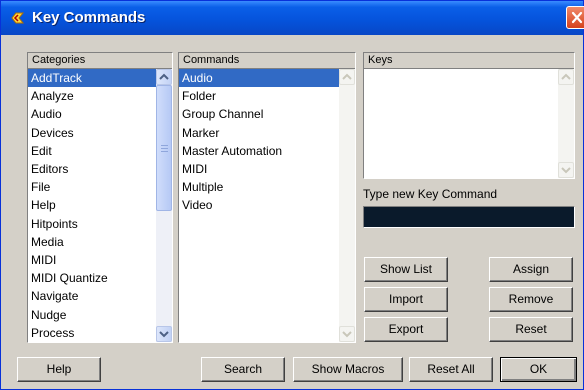 The height and width of the screenshot is (390, 584). What do you see at coordinates (267, 61) in the screenshot?
I see `commands-header: Commands` at bounding box center [267, 61].